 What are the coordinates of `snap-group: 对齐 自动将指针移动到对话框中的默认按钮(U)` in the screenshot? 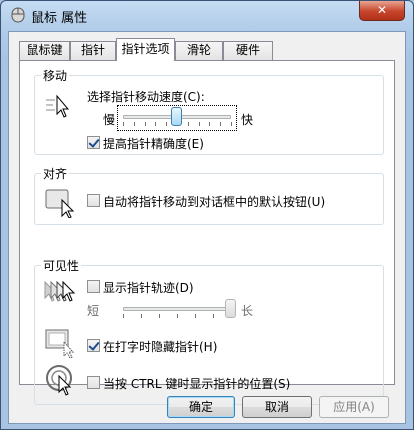 It's located at (209, 195).